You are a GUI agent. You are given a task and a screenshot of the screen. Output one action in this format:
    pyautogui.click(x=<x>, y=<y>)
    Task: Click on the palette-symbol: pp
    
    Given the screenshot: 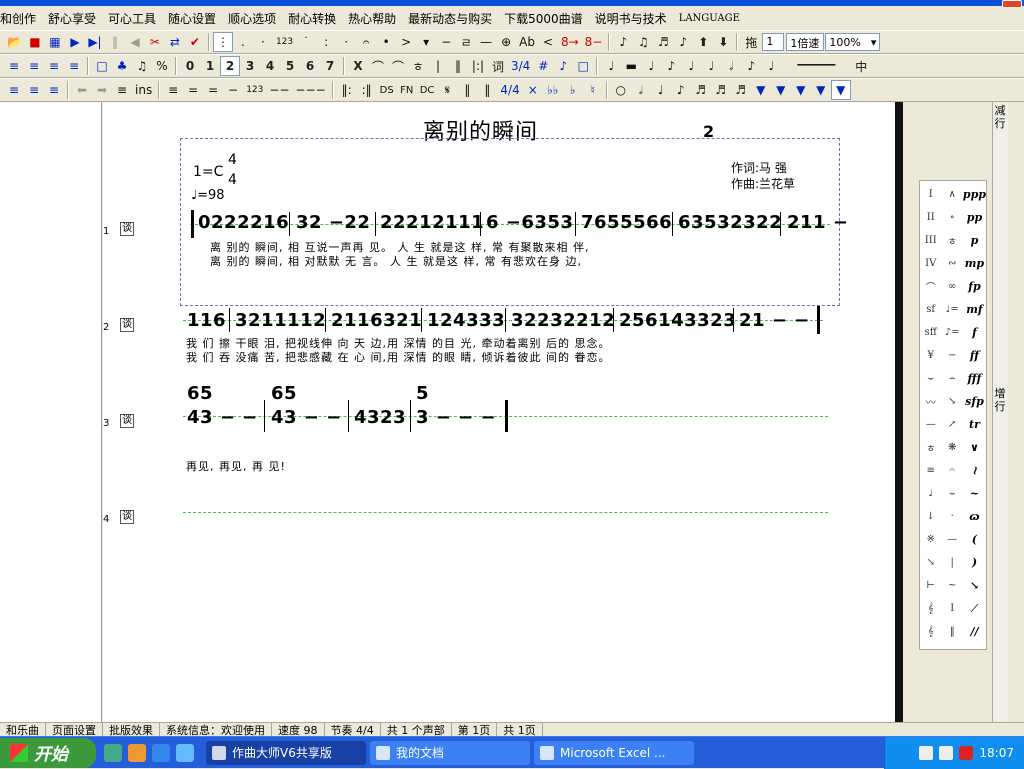 What is the action you would take?
    pyautogui.click(x=974, y=217)
    